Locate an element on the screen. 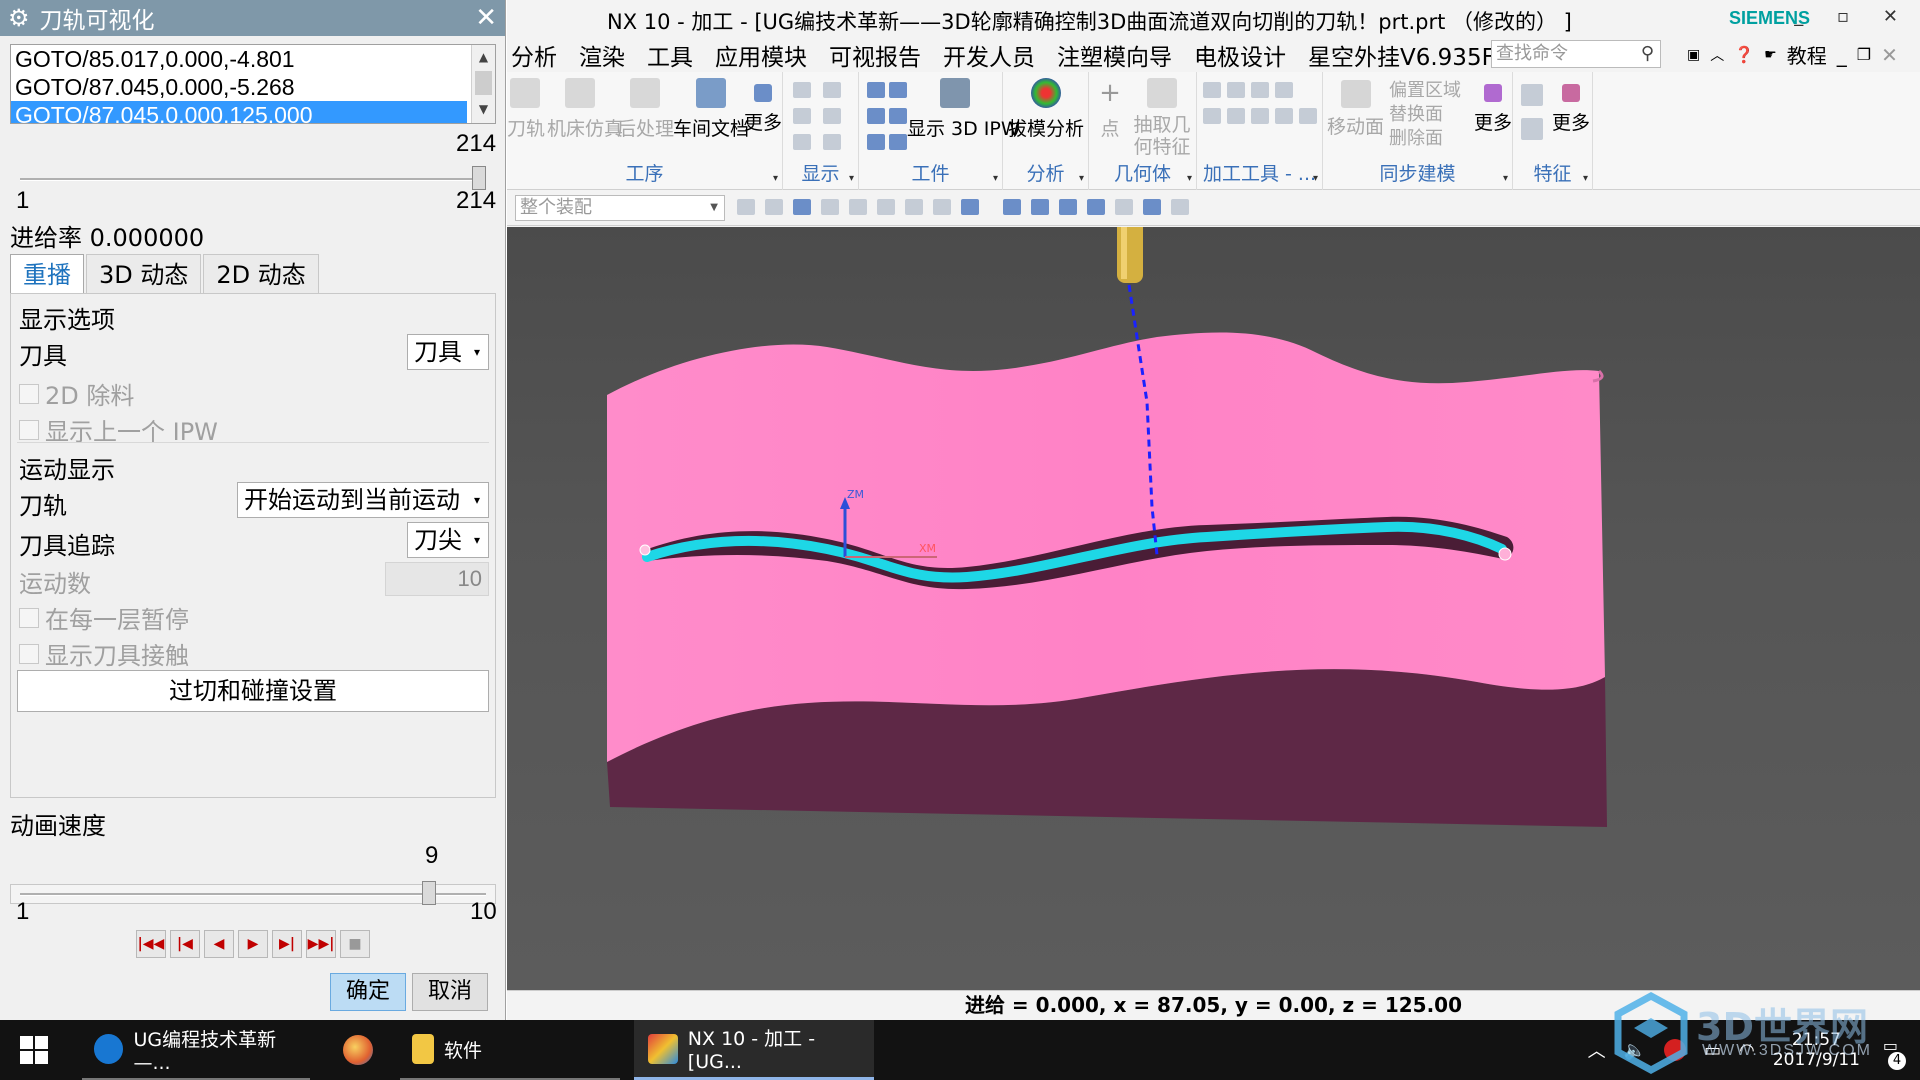 The height and width of the screenshot is (1080, 1920). offset-region-button: 偏置区域 is located at coordinates (1425, 89).